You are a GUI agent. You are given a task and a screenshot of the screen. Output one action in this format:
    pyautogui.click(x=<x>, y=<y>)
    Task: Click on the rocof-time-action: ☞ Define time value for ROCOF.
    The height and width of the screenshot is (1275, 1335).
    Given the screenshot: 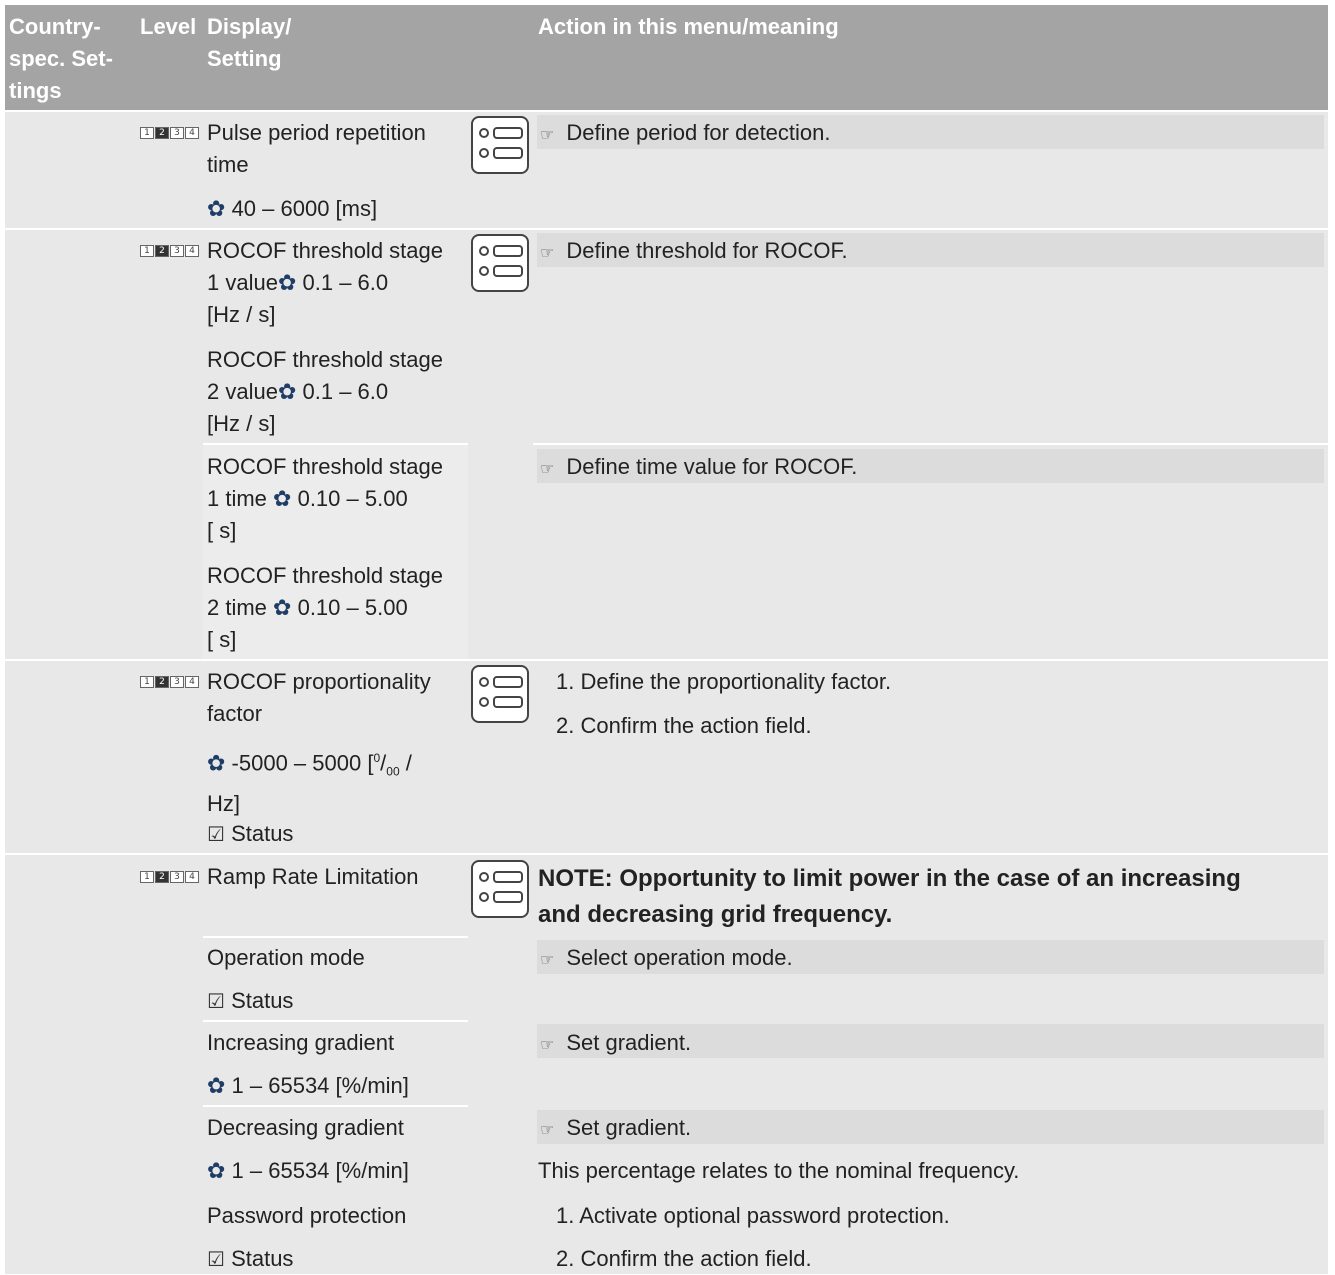 What is the action you would take?
    pyautogui.click(x=699, y=466)
    